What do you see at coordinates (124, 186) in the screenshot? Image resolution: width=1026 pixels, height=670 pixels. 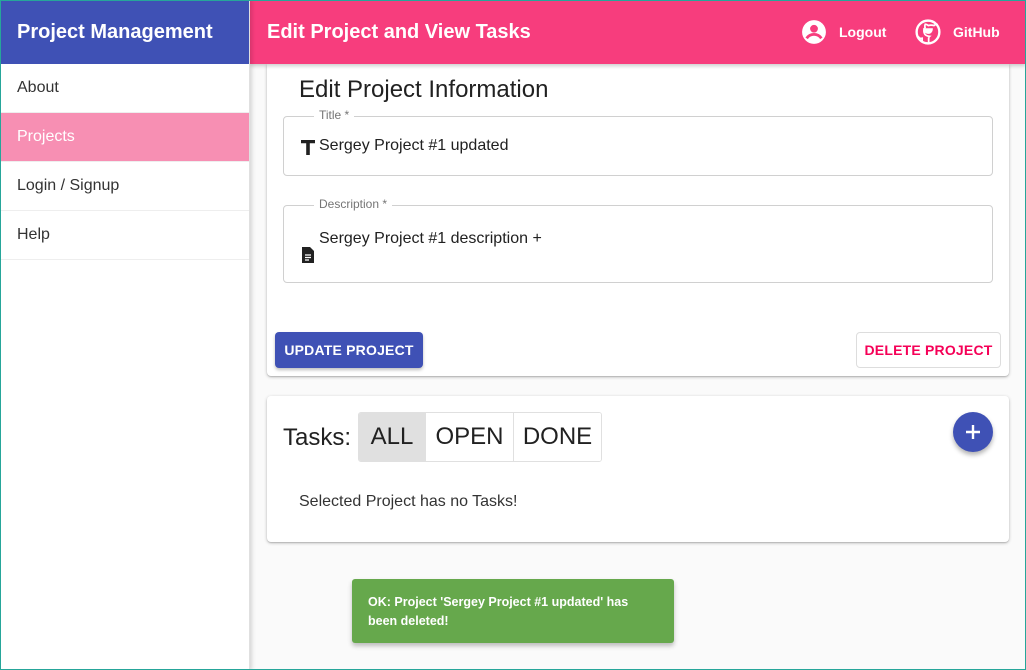 I see `sidebar-item-login-signup: Login / Signup` at bounding box center [124, 186].